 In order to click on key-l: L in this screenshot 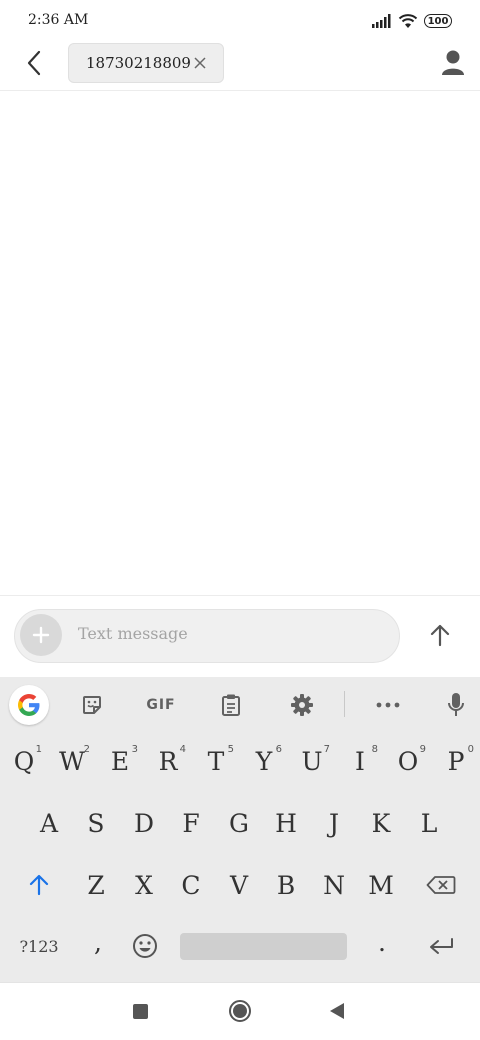, I will do `click(429, 823)`.